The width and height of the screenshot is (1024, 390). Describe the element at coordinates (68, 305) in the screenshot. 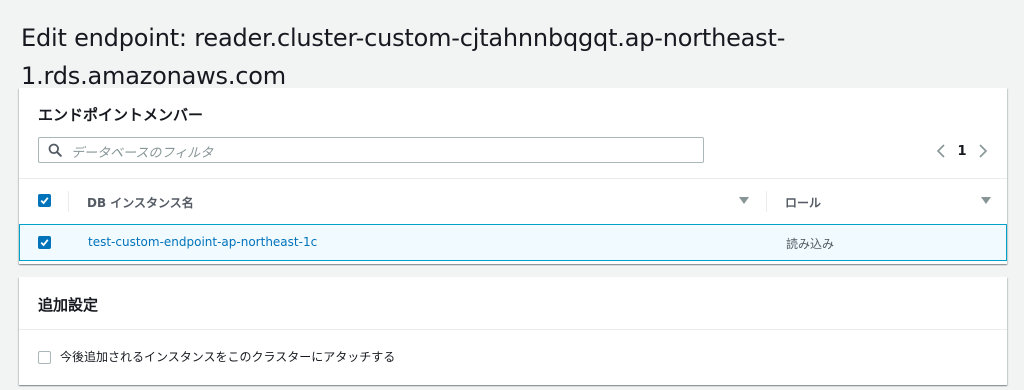

I see `additional-settings-header: 追加設定` at that location.